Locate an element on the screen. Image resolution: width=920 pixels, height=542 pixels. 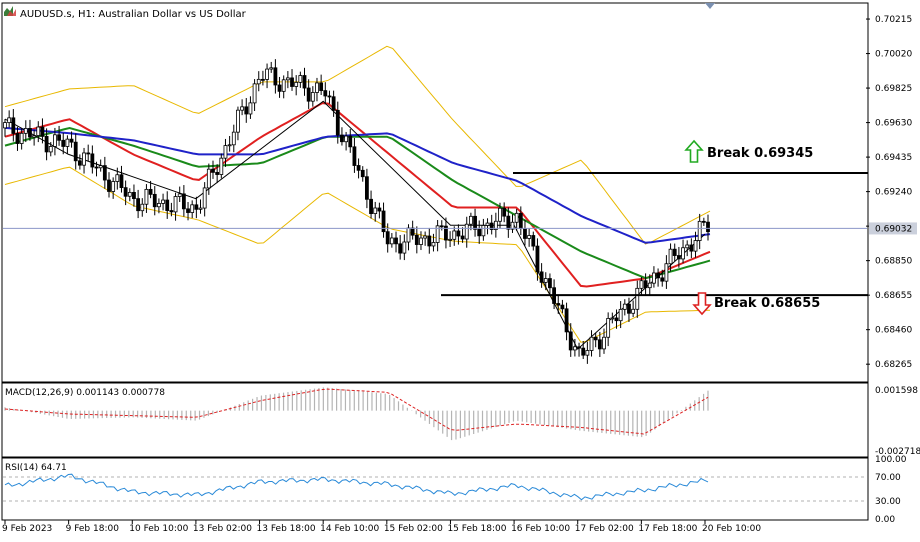
rsi-line is located at coordinates (356, 487).